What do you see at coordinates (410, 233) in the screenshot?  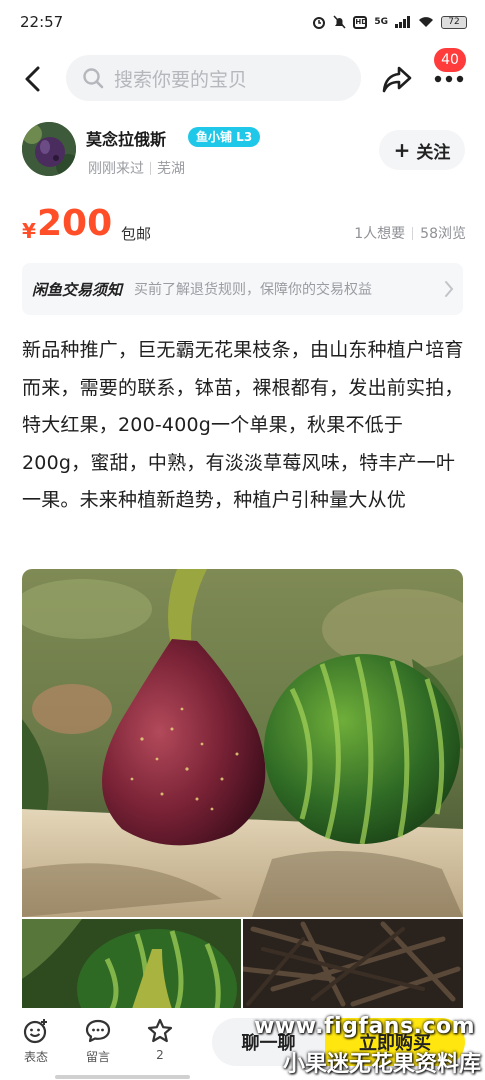 I see `product-stats: 1人想要 58浏览` at bounding box center [410, 233].